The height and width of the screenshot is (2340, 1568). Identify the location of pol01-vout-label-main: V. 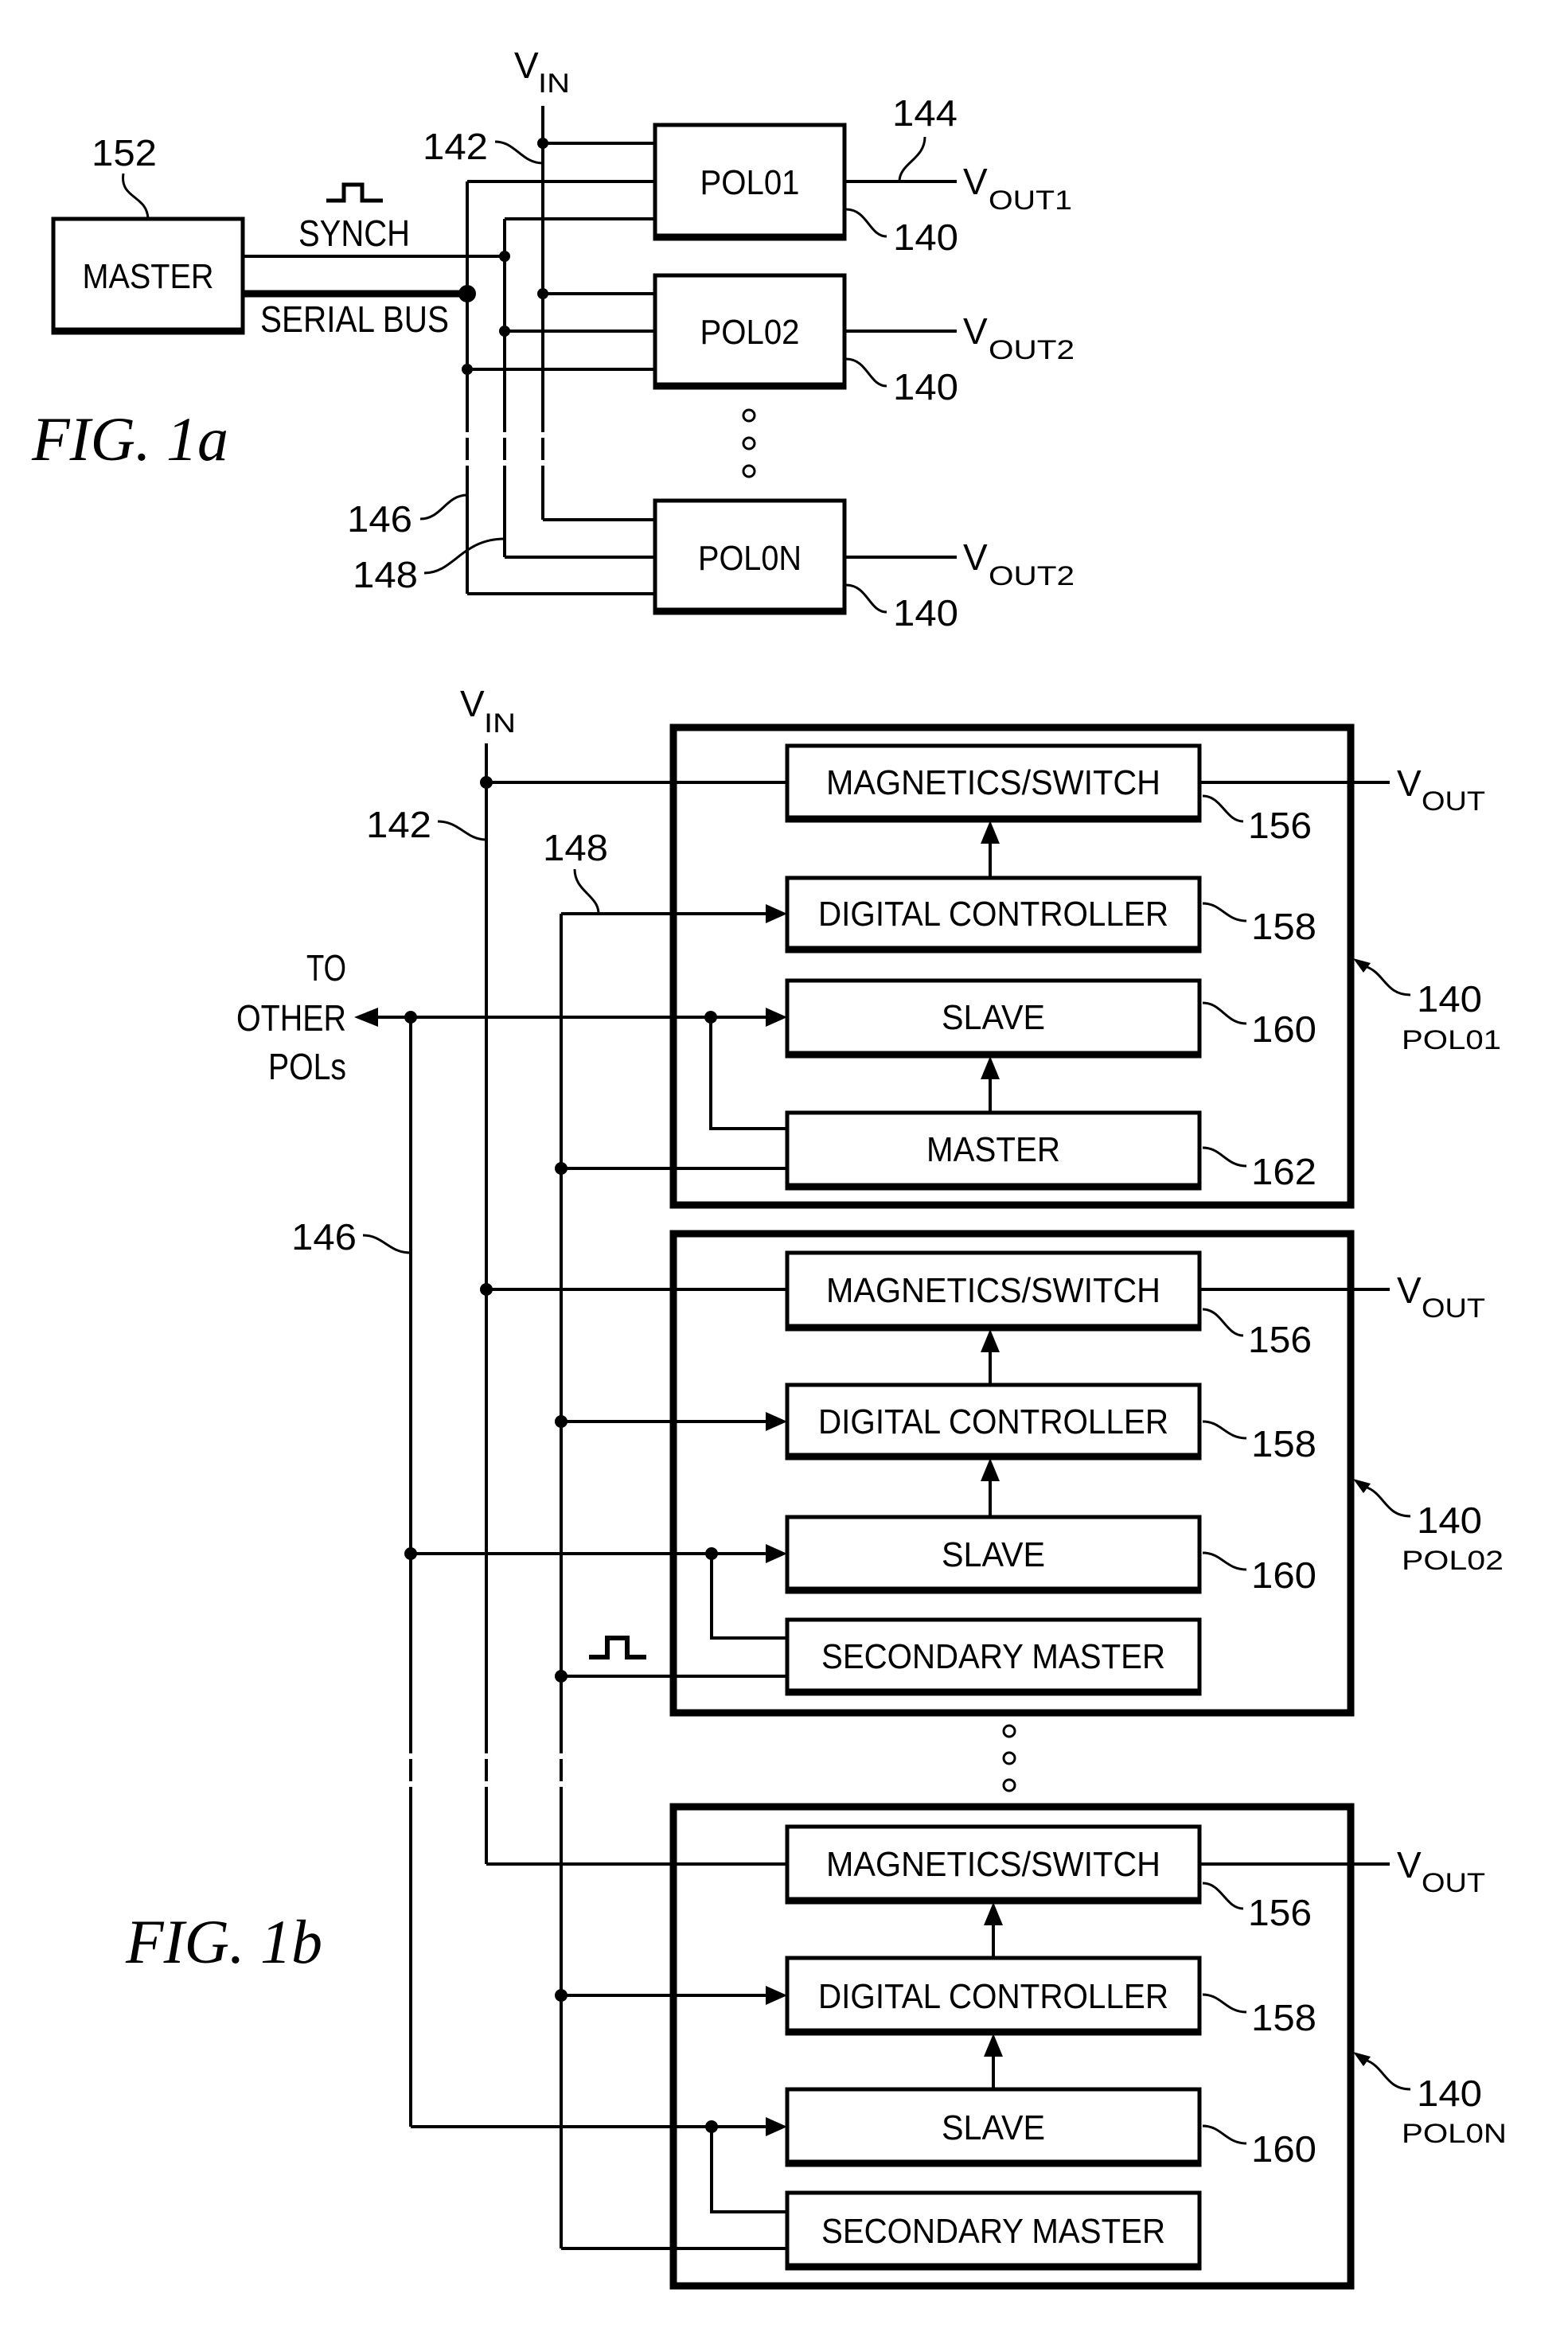
(1410, 783).